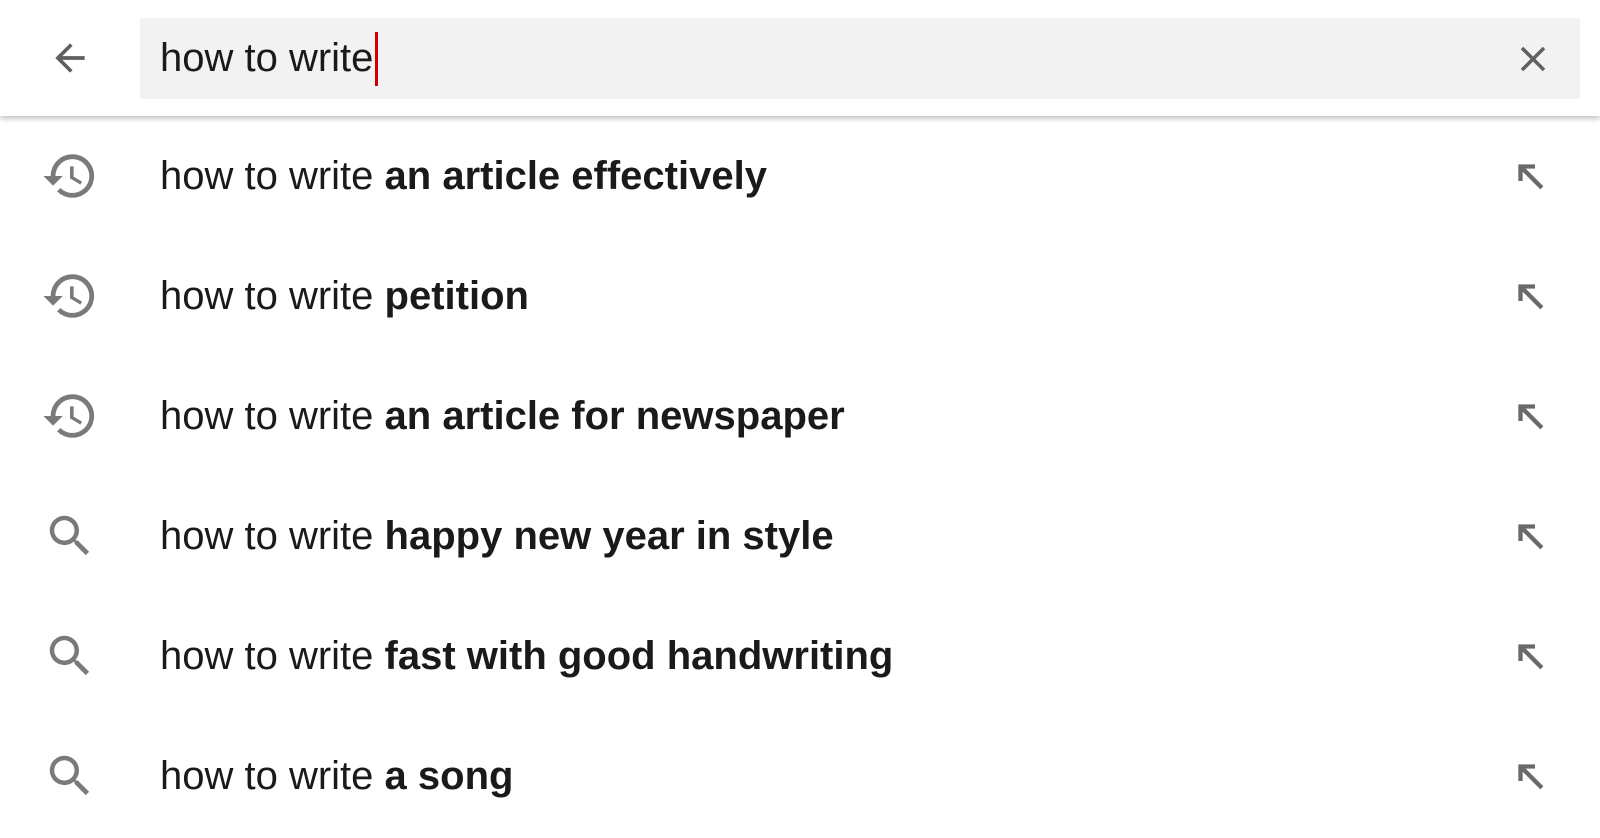 The height and width of the screenshot is (838, 1600). Describe the element at coordinates (377, 59) in the screenshot. I see `text-cursor` at that location.